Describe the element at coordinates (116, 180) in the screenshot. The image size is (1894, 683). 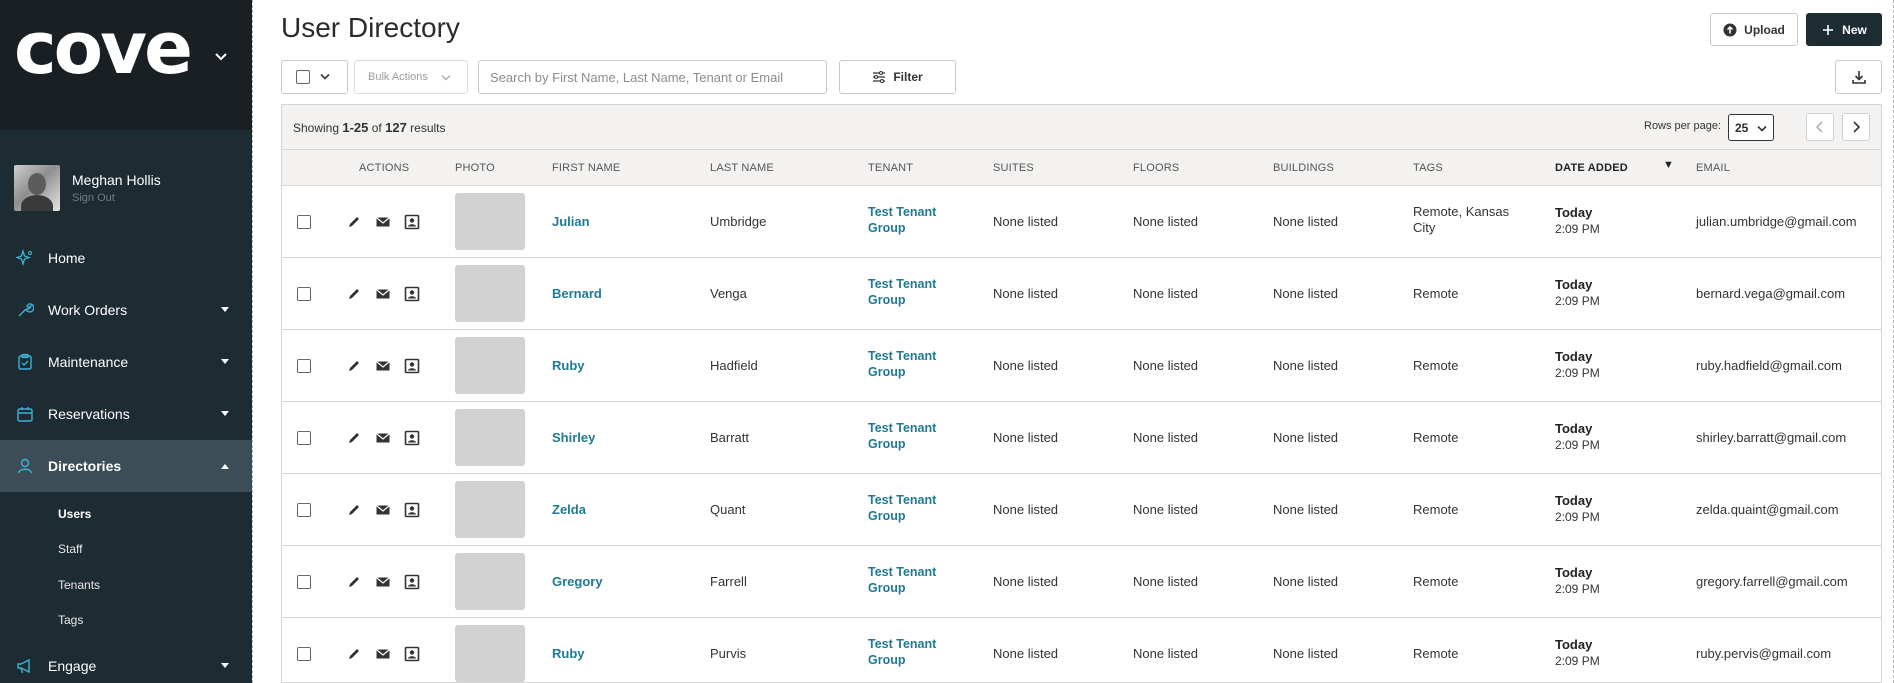
I see `profile-name: Meghan Hollis` at that location.